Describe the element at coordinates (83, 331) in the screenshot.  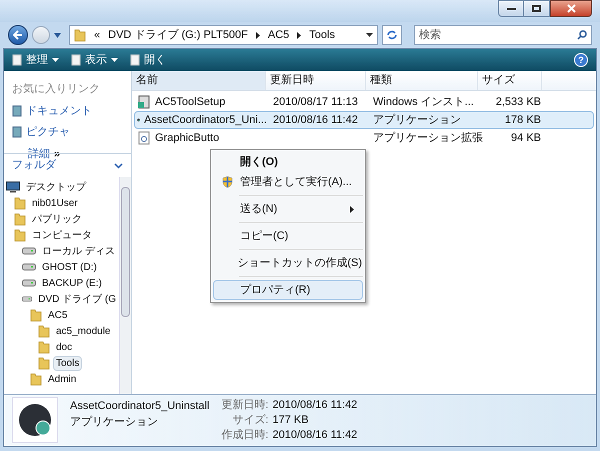
I see `tree-item: ac5_module` at that location.